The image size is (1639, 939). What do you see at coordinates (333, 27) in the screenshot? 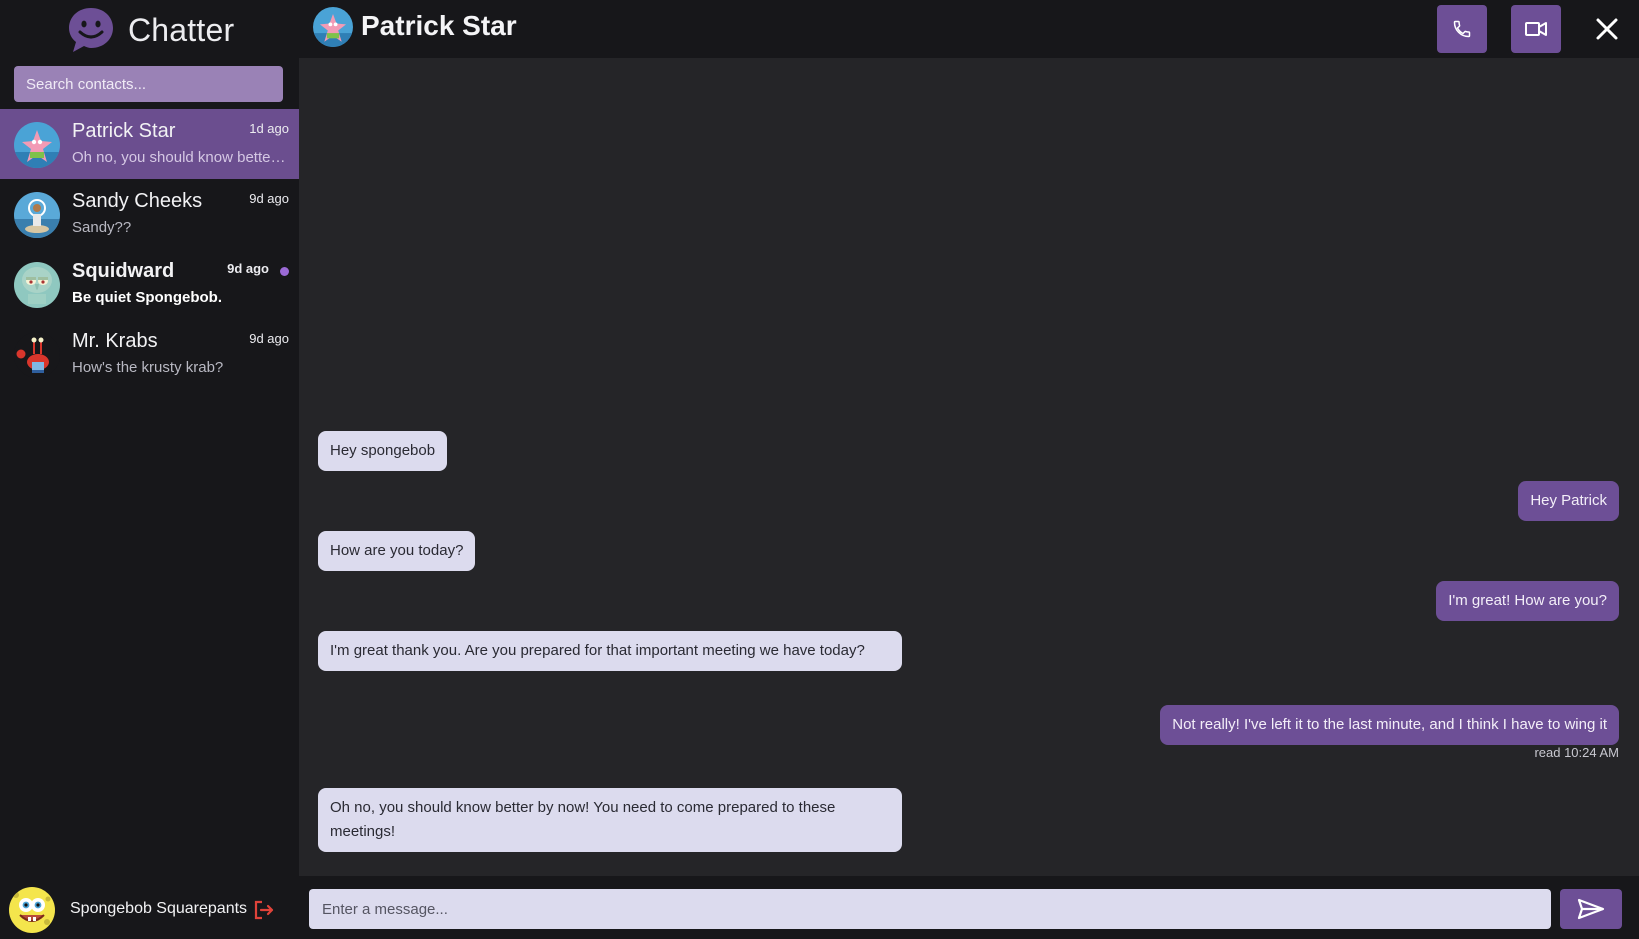
I see `header-avatar` at bounding box center [333, 27].